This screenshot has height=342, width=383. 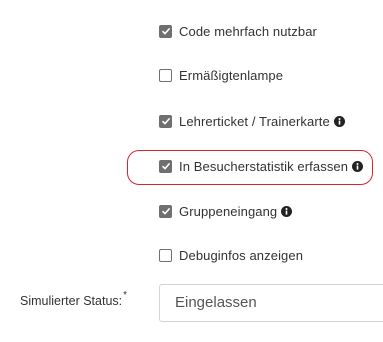 What do you see at coordinates (231, 75) in the screenshot?
I see `option-label: Ermäßigtenlampe` at bounding box center [231, 75].